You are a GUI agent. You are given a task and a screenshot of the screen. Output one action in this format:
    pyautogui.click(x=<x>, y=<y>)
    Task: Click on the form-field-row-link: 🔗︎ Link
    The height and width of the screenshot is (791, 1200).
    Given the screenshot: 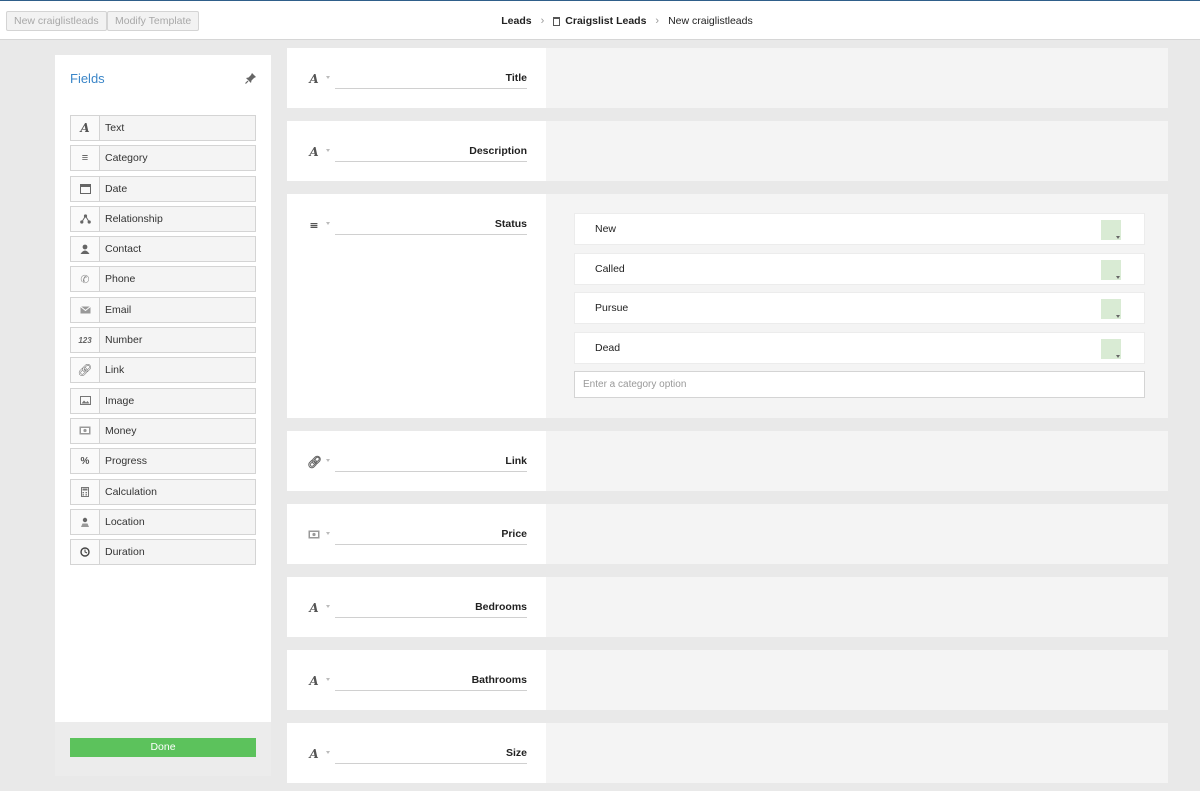 What is the action you would take?
    pyautogui.click(x=727, y=461)
    